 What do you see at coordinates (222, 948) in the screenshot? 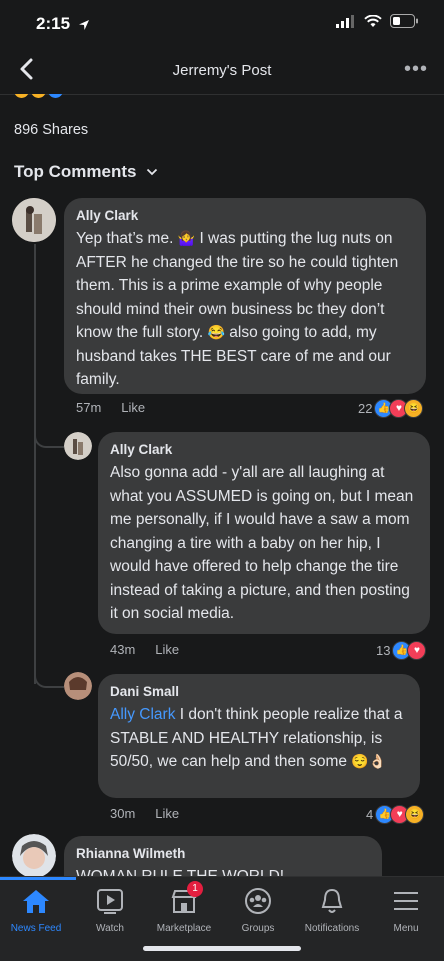
I see `home-indicator` at bounding box center [222, 948].